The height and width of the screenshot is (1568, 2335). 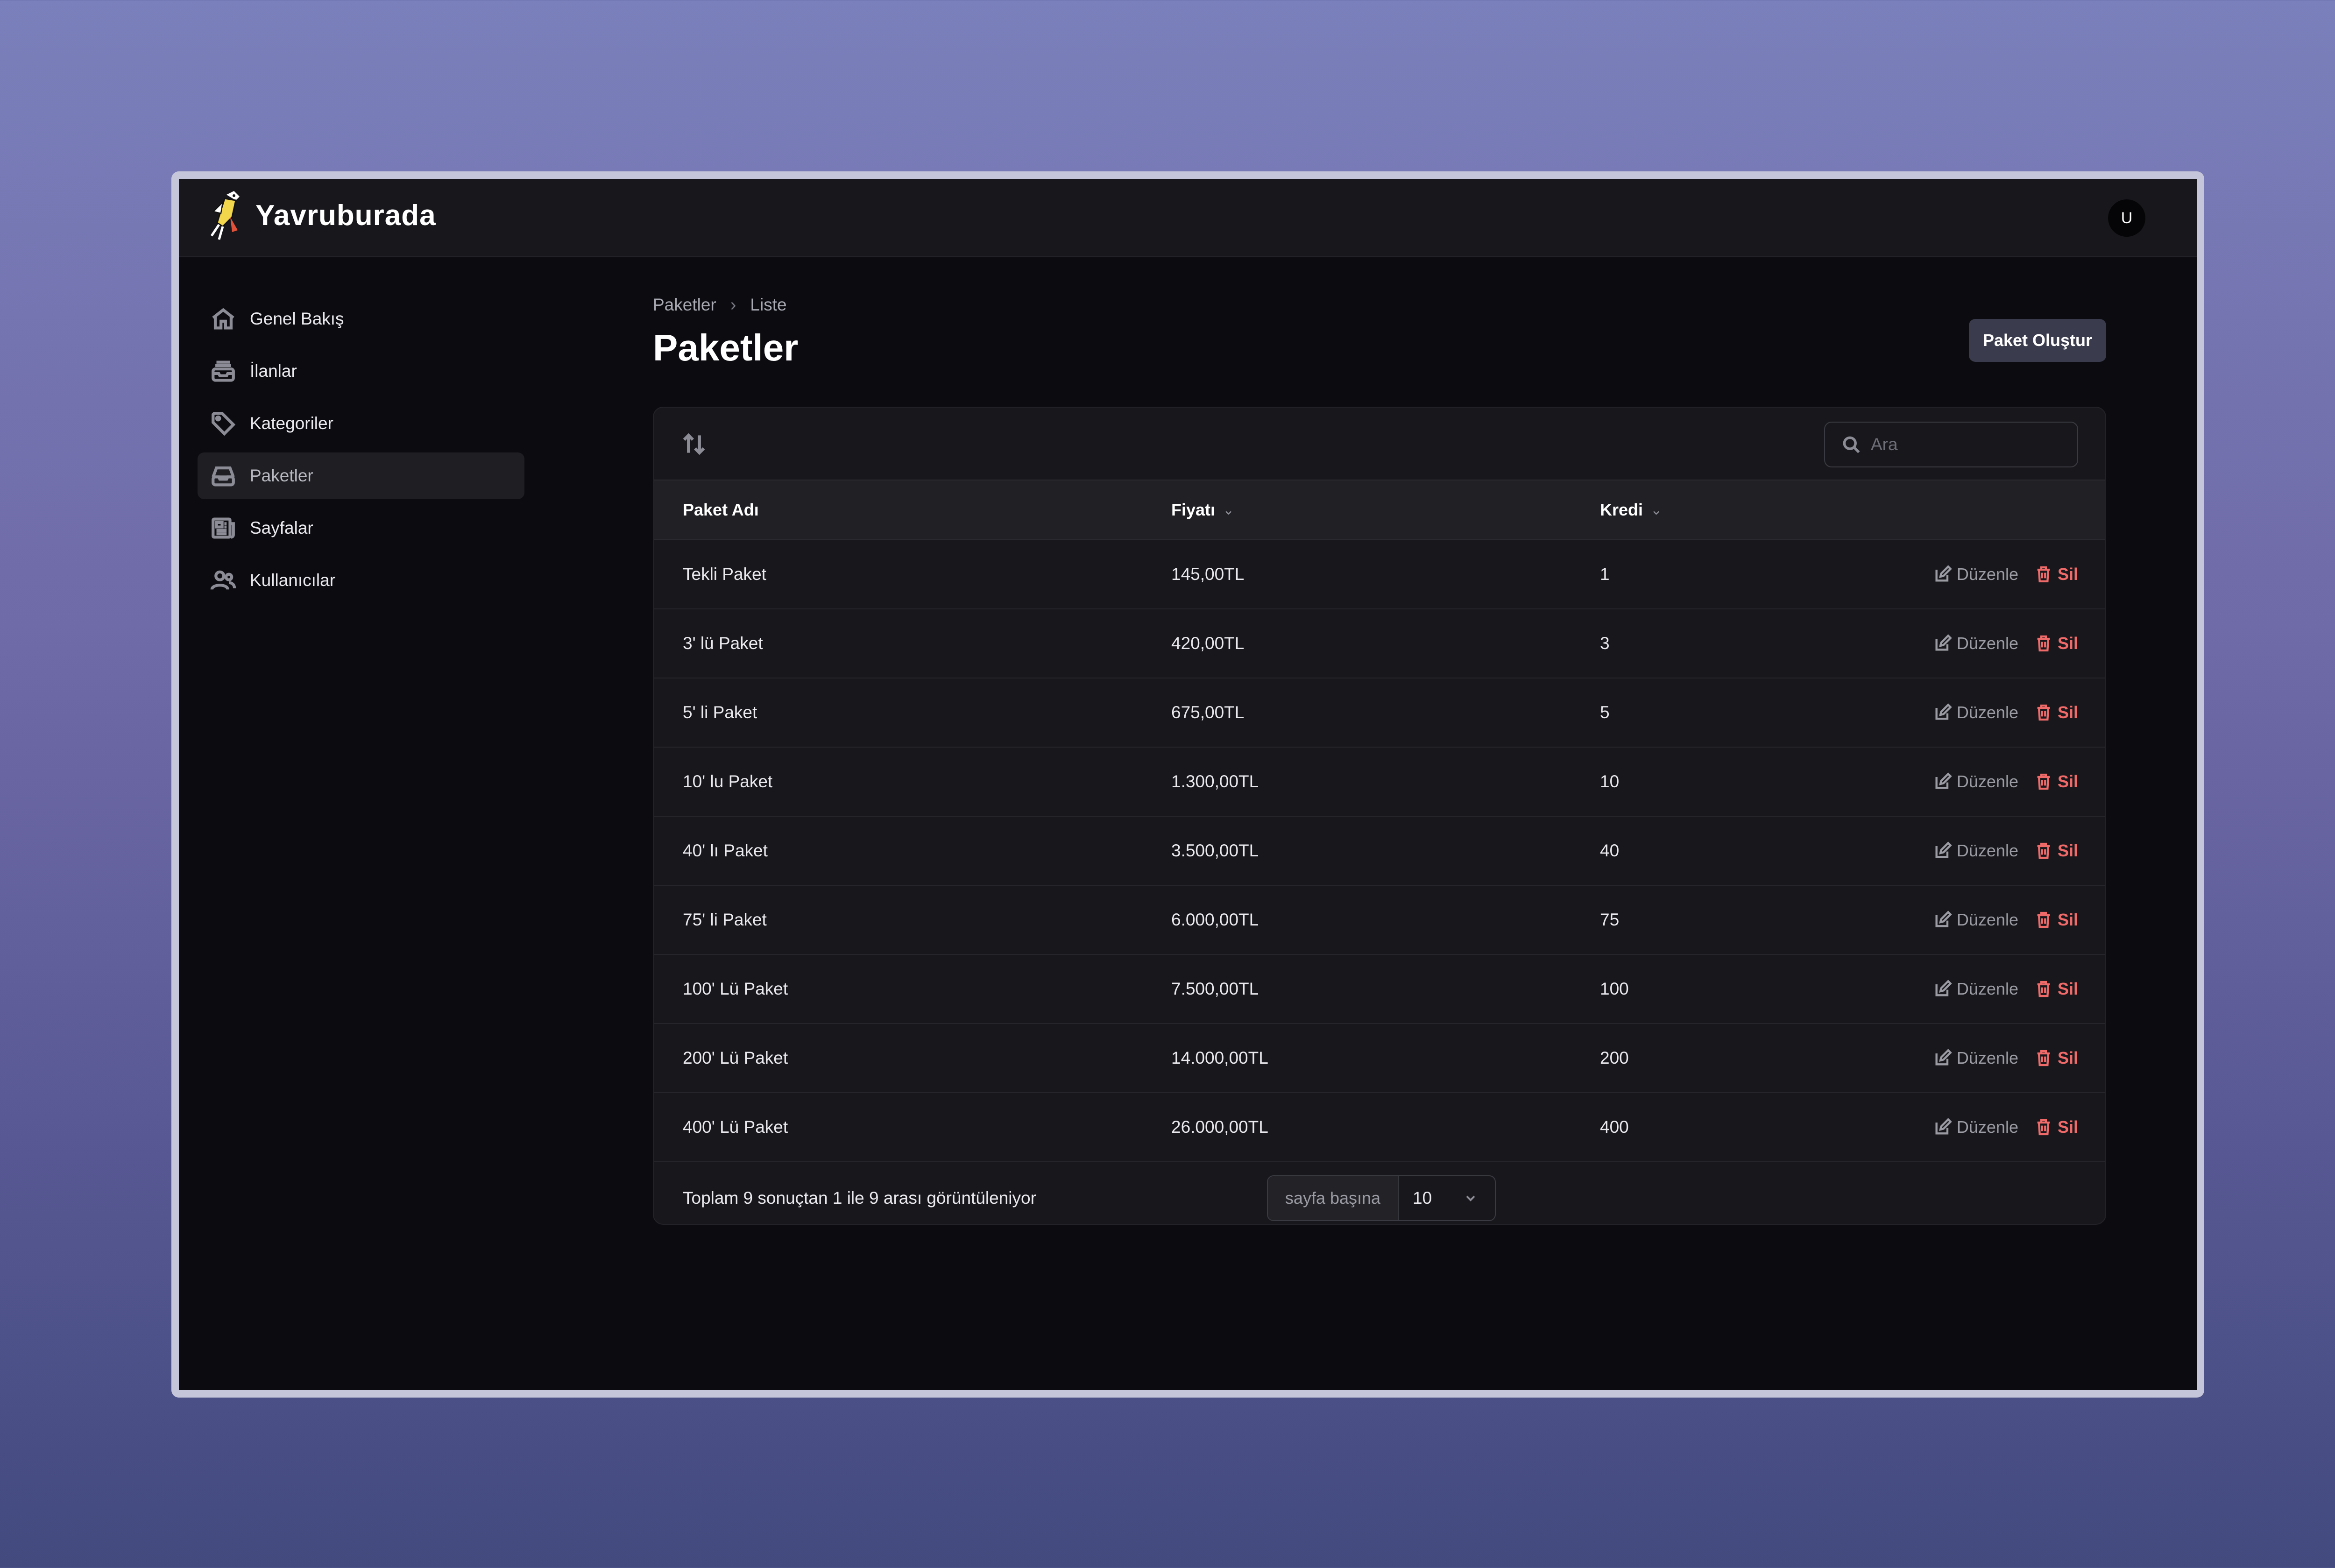 I want to click on chevron-down-icon: ⌄, so click(x=1229, y=510).